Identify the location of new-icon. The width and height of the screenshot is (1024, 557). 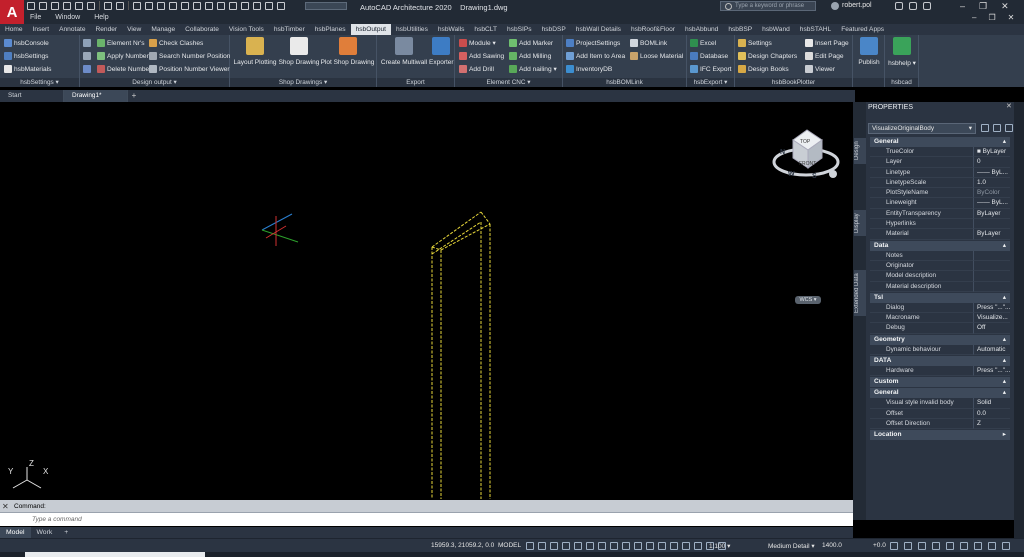
(31, 6).